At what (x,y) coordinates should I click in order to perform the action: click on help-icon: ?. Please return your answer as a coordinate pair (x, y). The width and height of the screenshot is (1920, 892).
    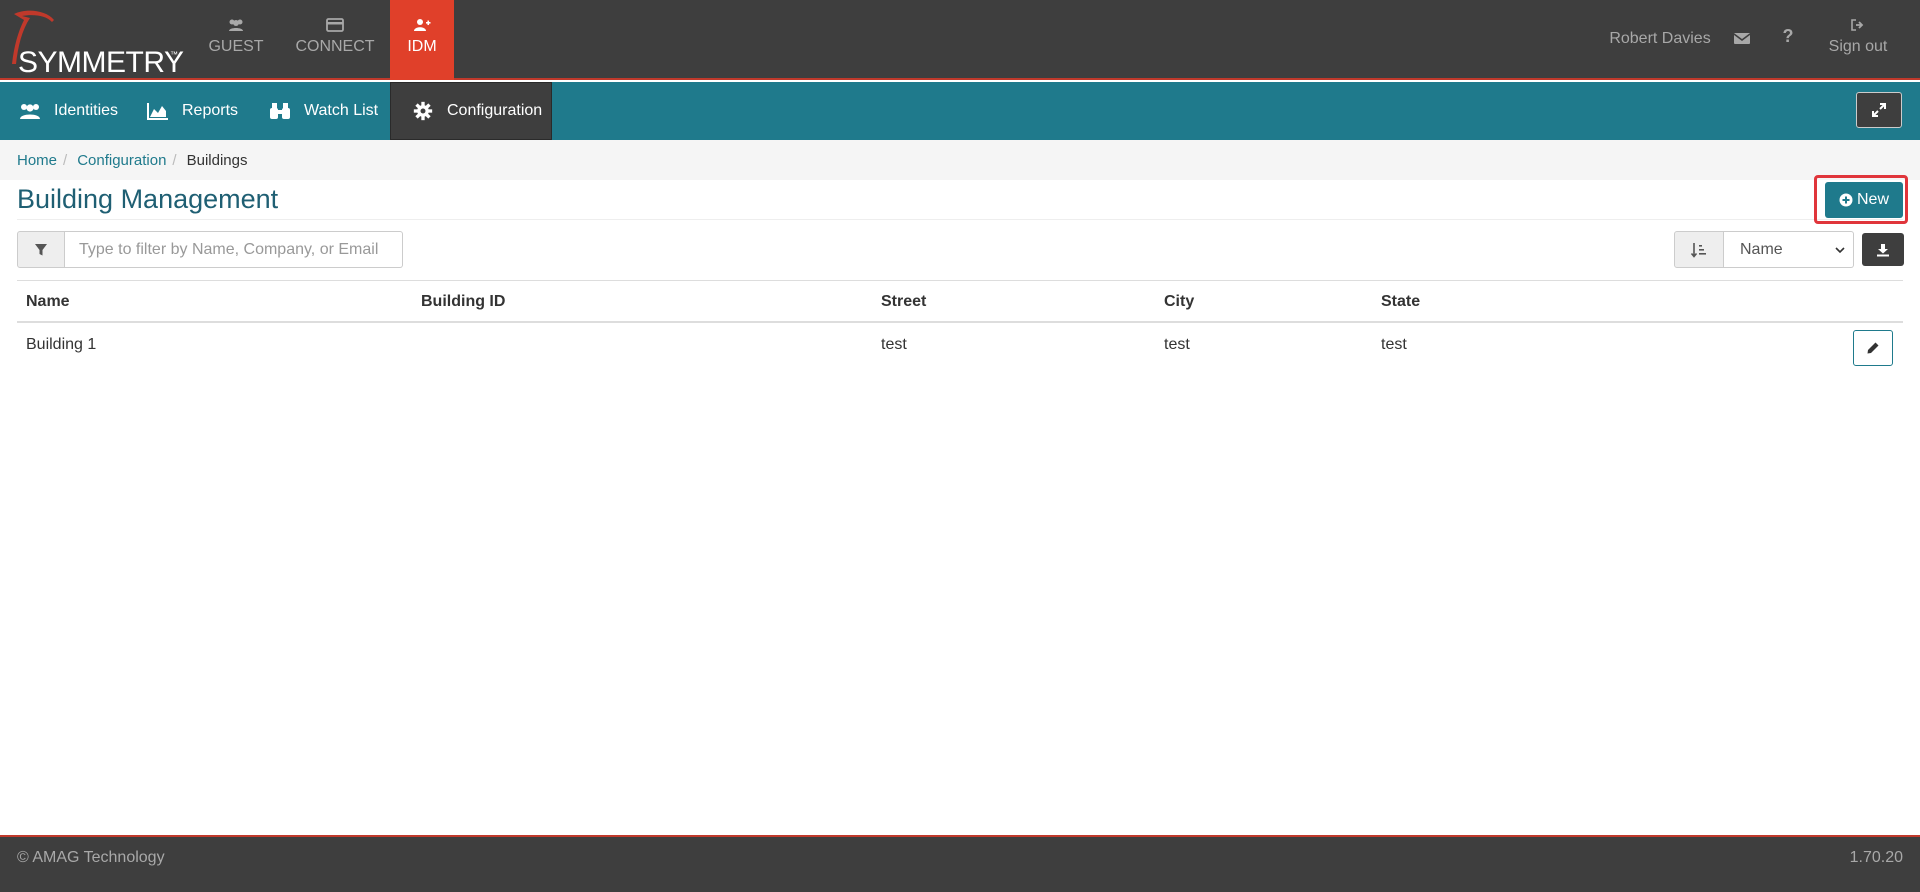
    Looking at the image, I should click on (1788, 37).